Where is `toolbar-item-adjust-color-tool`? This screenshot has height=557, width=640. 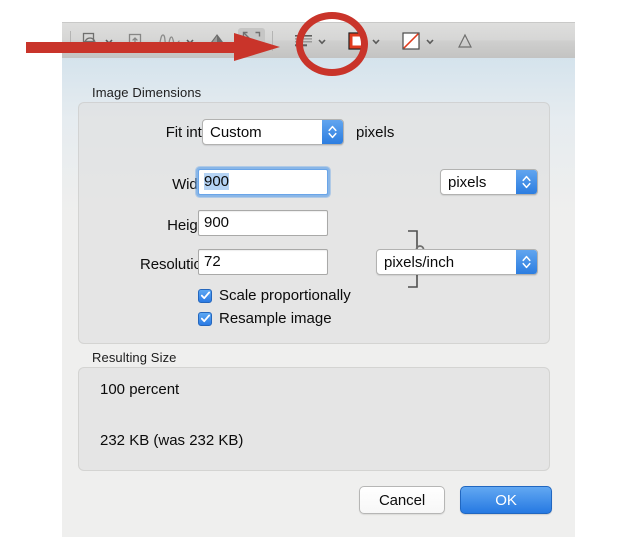
toolbar-item-adjust-color-tool is located at coordinates (218, 41).